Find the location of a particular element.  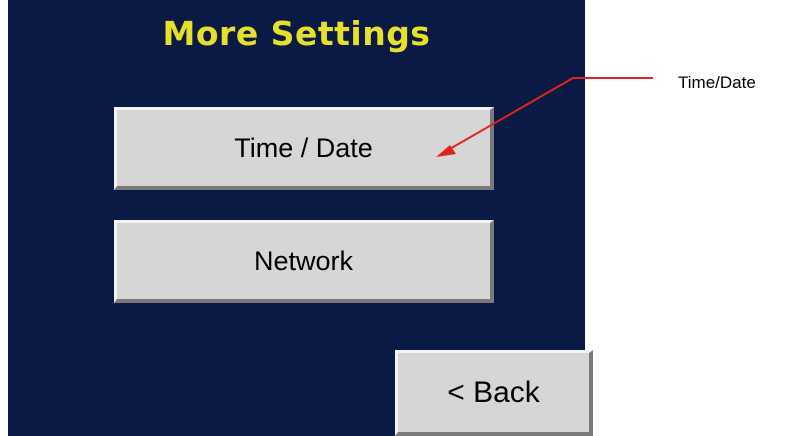

back-button: < Back is located at coordinates (494, 393).